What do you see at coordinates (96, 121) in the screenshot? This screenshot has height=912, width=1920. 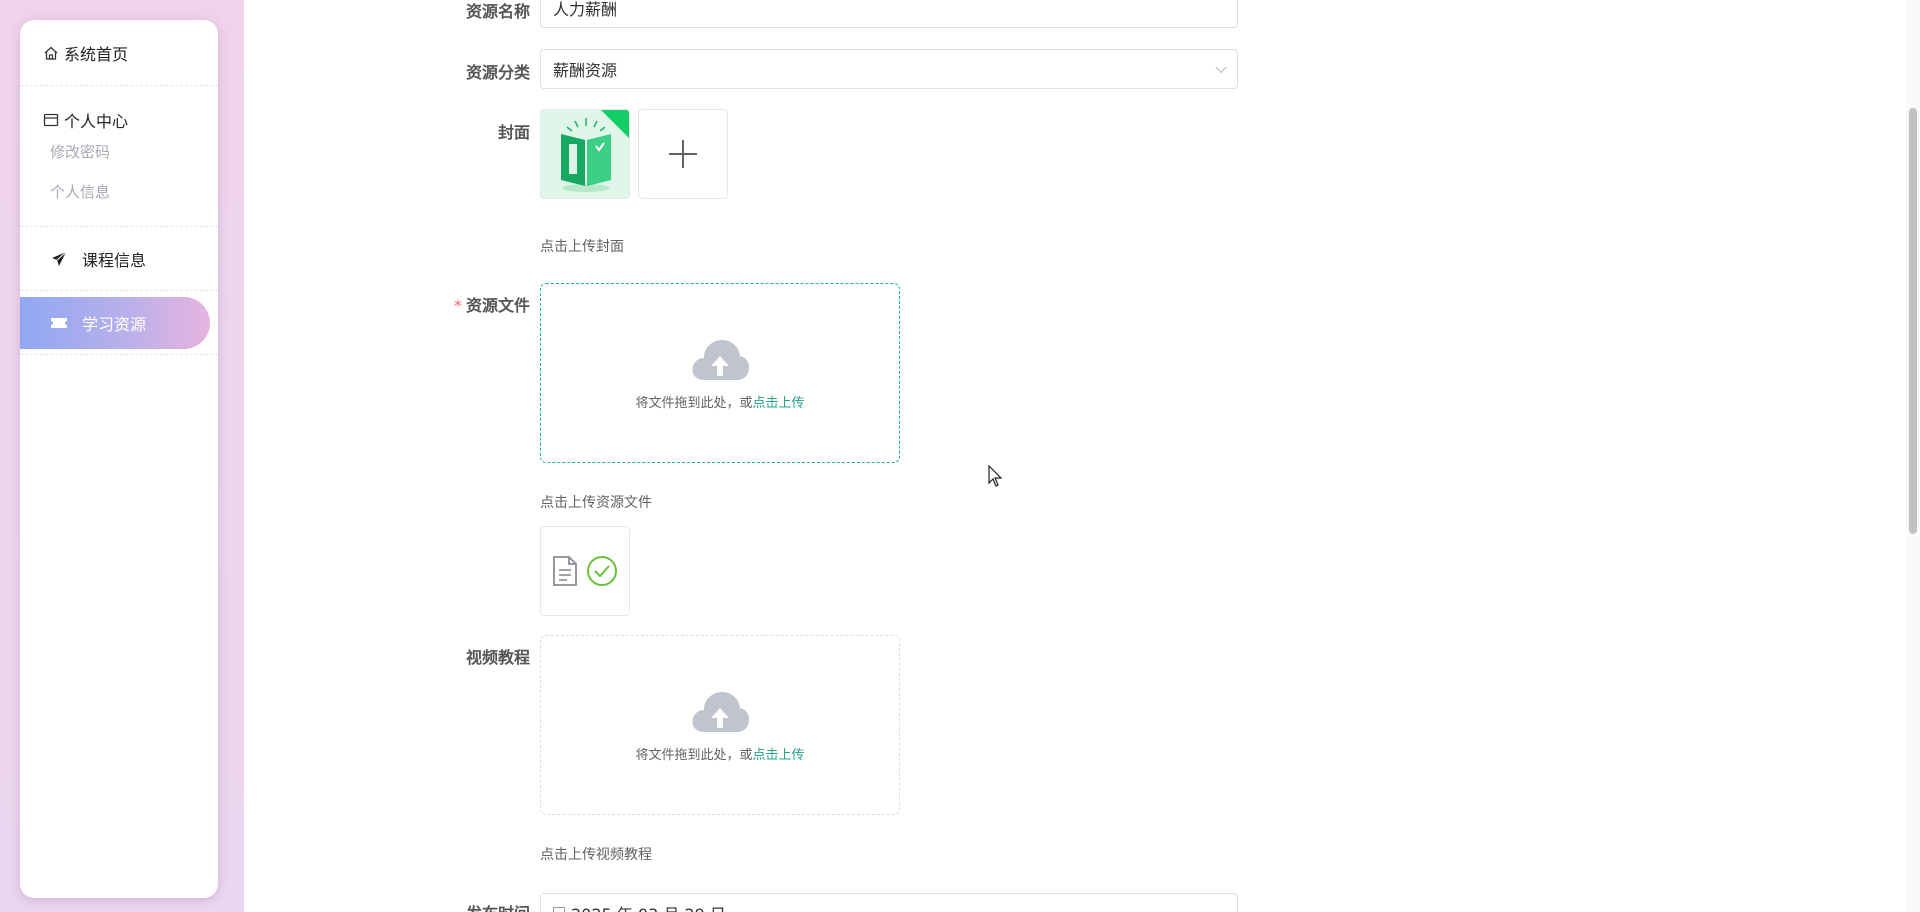 I see `sidebar-item-label: 个人中心` at bounding box center [96, 121].